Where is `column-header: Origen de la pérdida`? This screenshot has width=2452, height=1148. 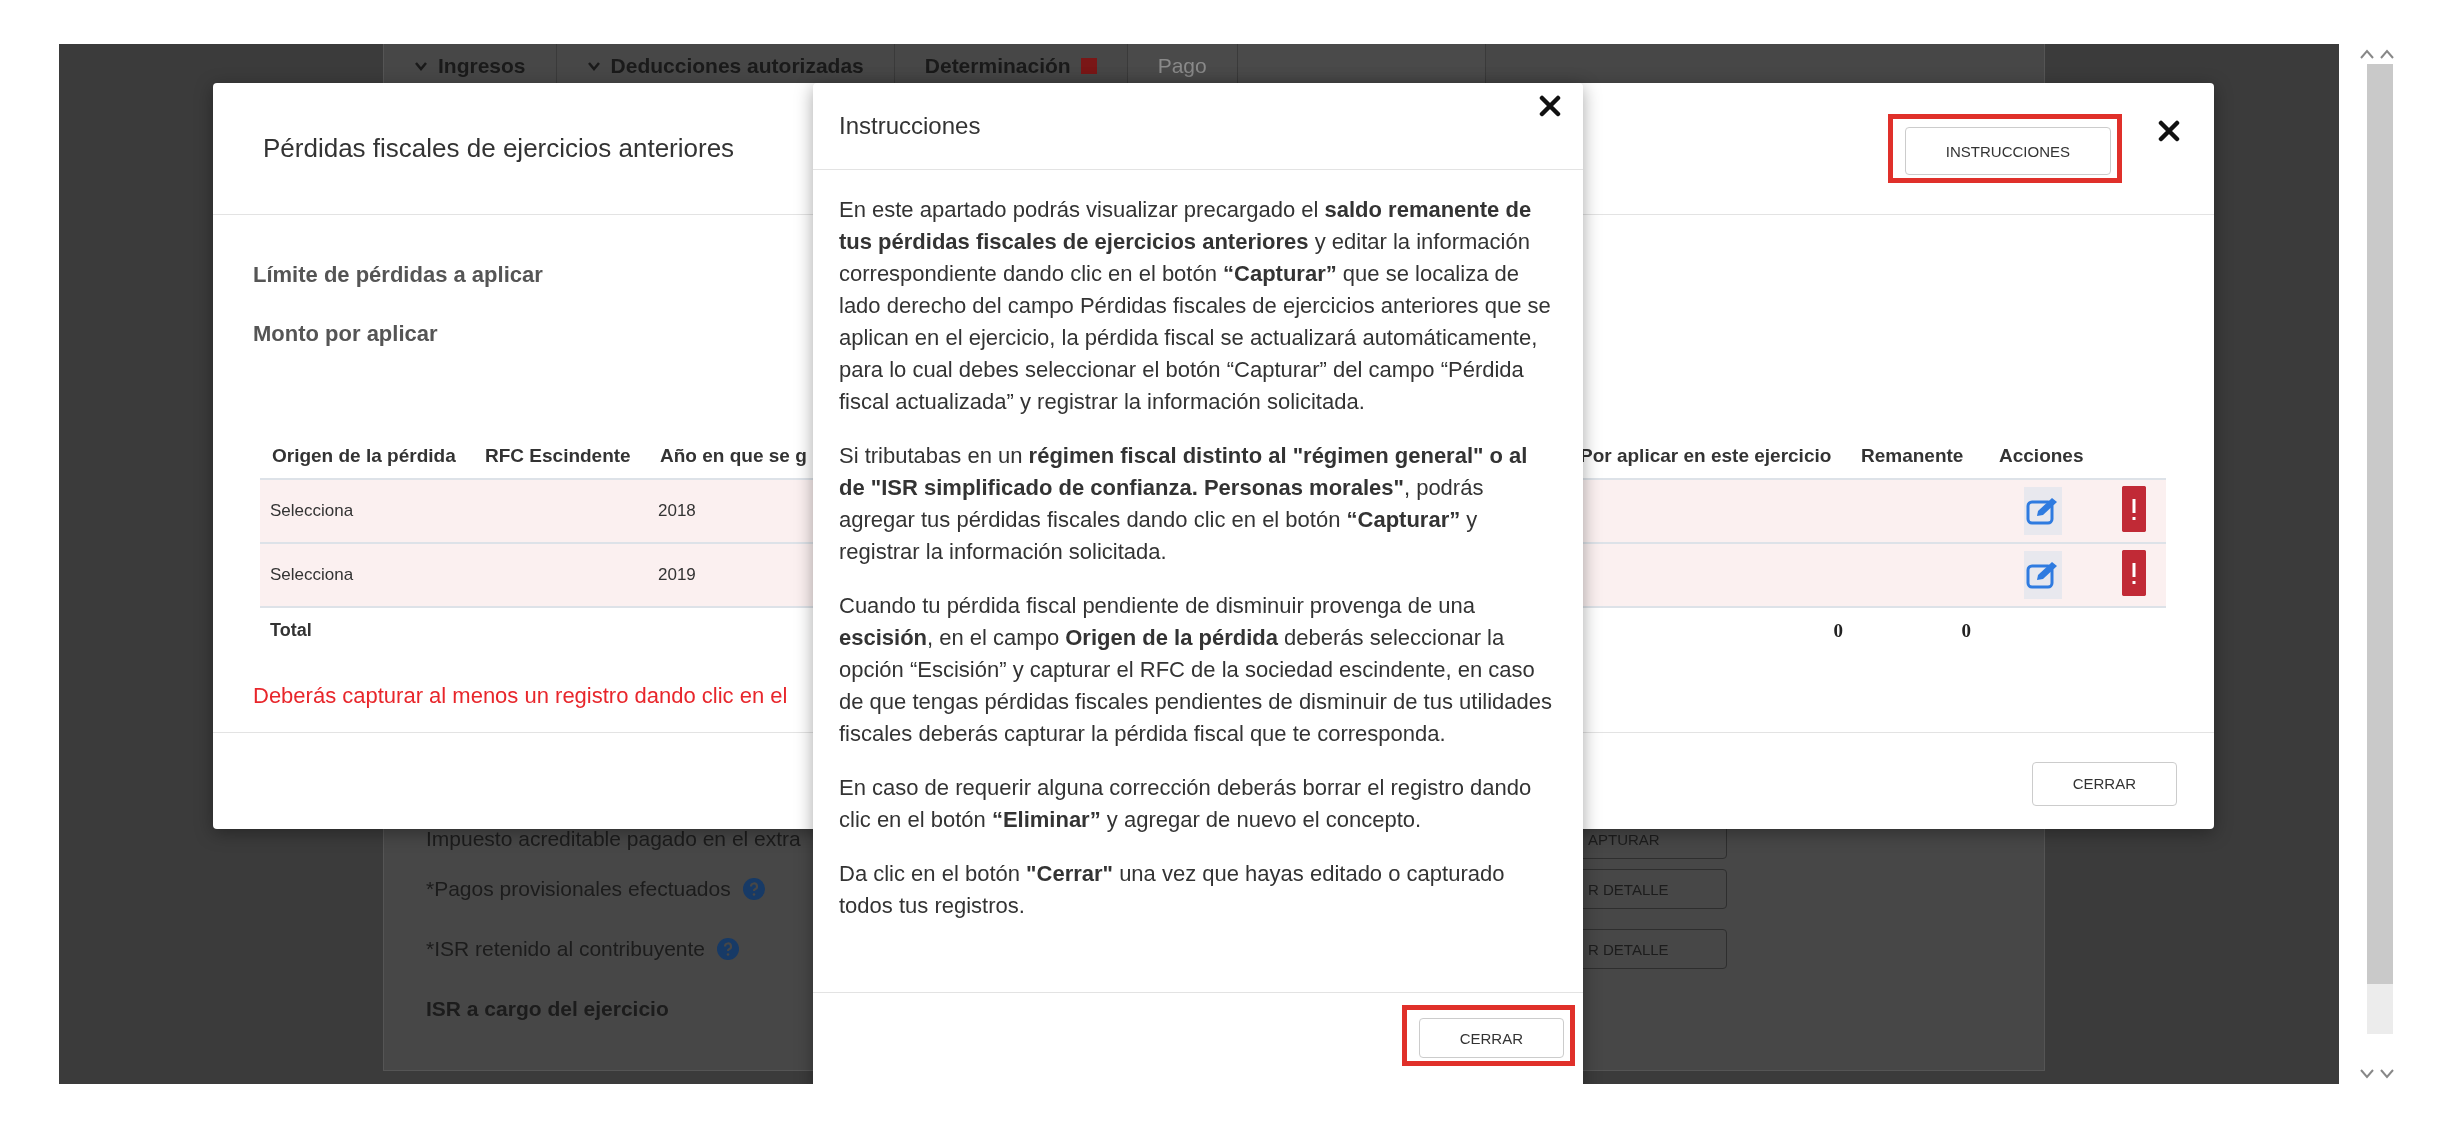 column-header: Origen de la pérdida is located at coordinates (363, 455).